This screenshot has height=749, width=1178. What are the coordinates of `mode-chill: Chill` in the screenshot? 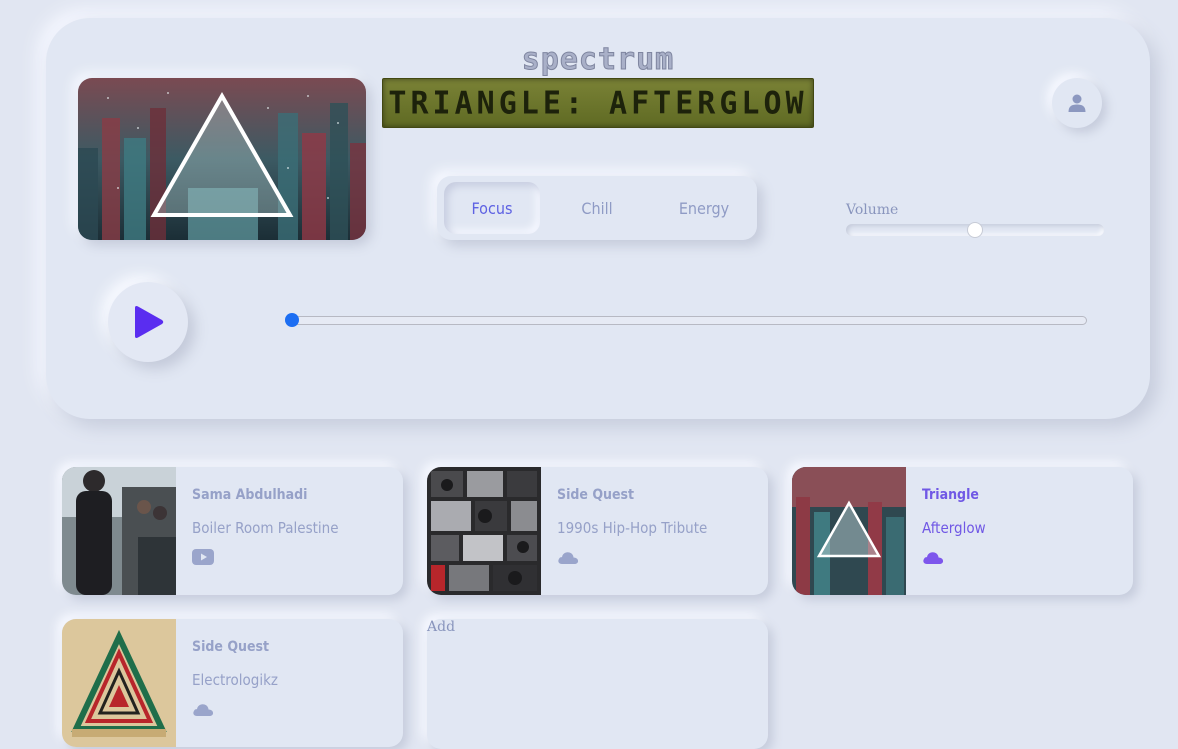 It's located at (597, 208).